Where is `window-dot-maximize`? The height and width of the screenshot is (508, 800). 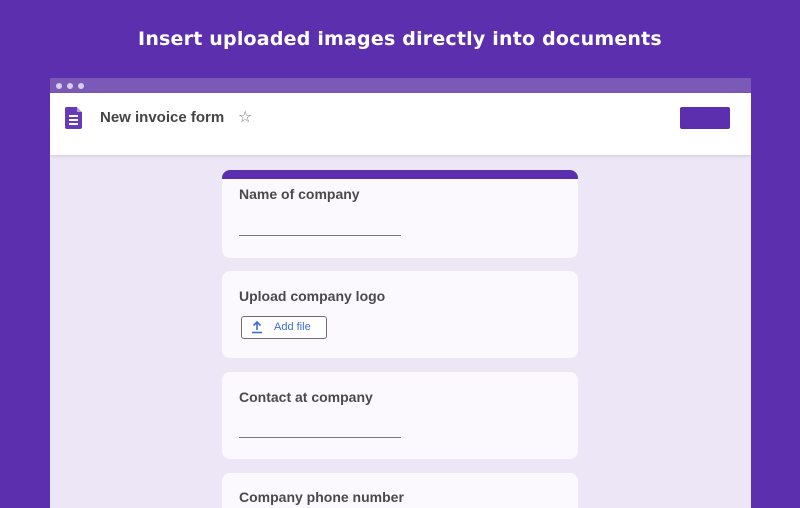
window-dot-maximize is located at coordinates (81, 86).